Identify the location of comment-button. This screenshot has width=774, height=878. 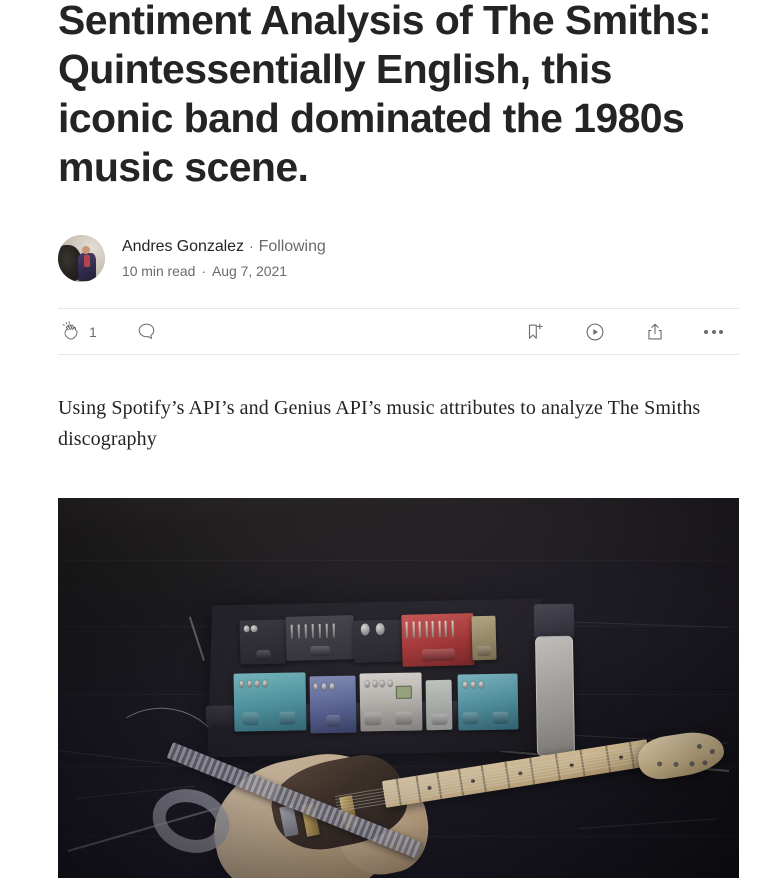
(146, 331).